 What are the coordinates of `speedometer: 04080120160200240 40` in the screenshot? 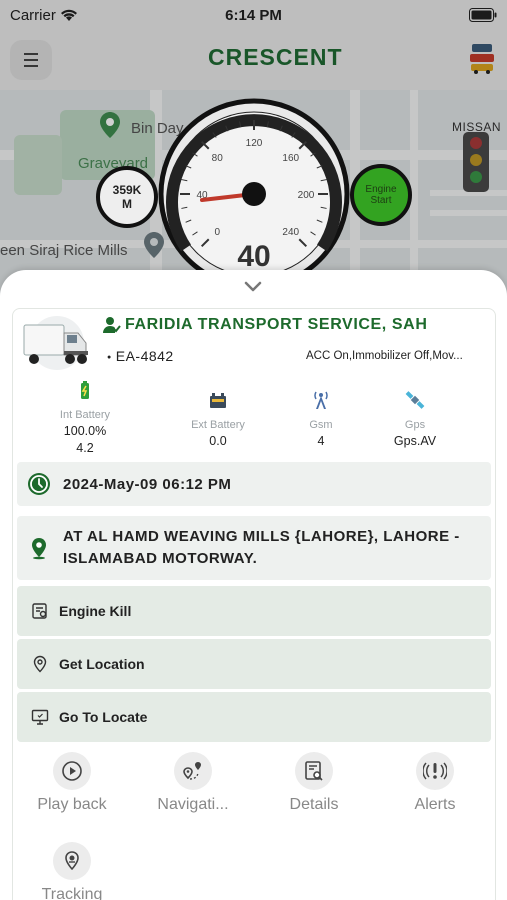 It's located at (254, 194).